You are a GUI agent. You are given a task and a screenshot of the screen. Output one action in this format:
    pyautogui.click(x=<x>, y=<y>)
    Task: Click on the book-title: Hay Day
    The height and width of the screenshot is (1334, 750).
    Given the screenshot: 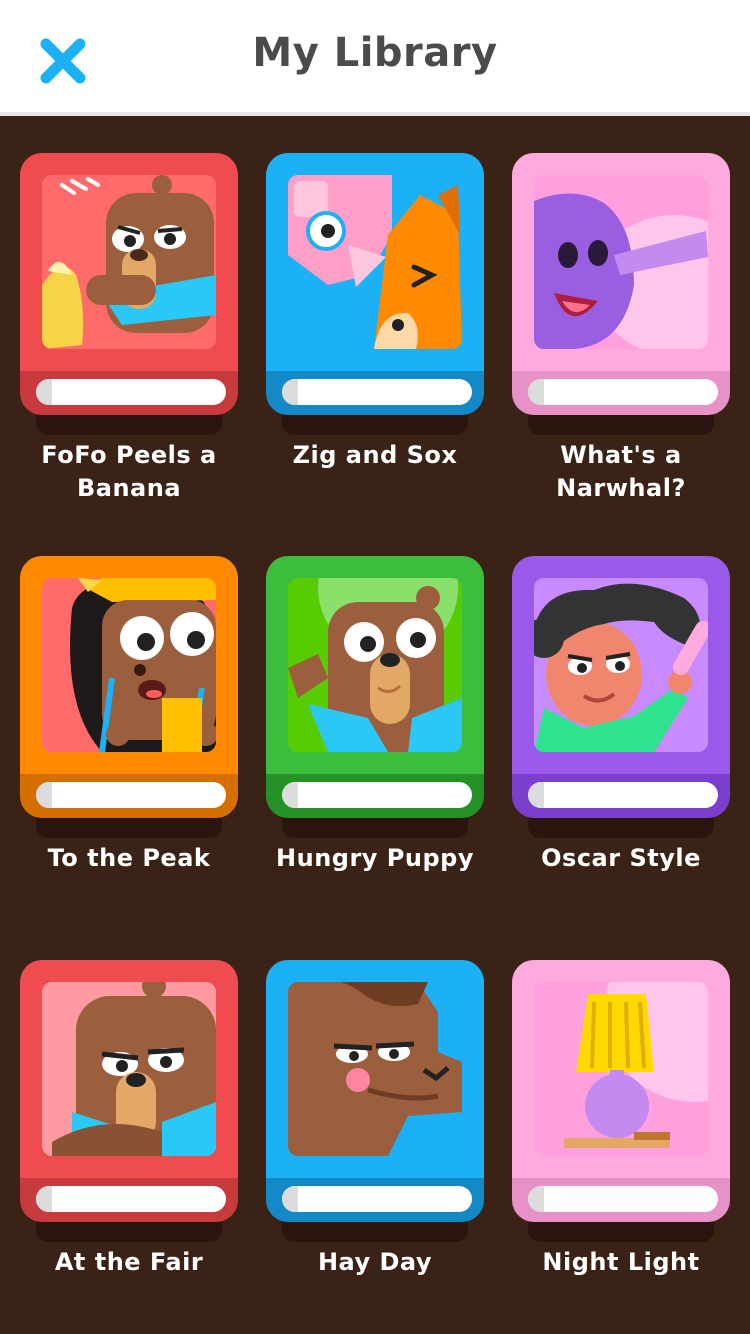 What is the action you would take?
    pyautogui.click(x=375, y=1262)
    